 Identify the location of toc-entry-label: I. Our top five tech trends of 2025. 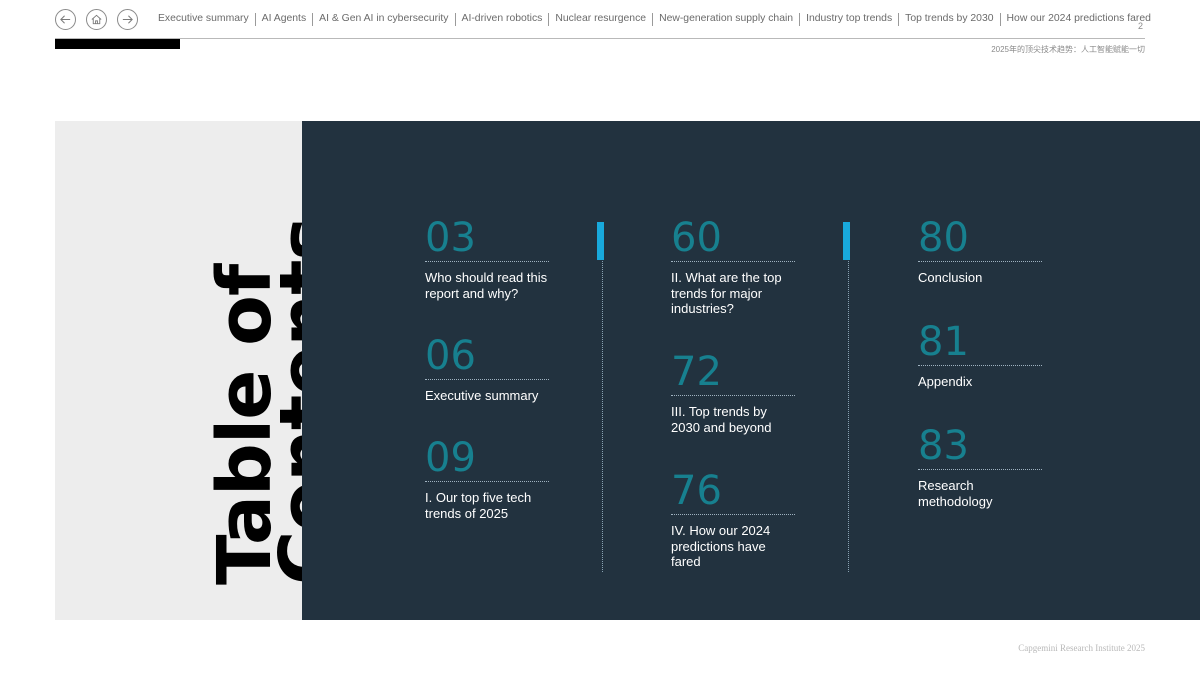
(478, 505).